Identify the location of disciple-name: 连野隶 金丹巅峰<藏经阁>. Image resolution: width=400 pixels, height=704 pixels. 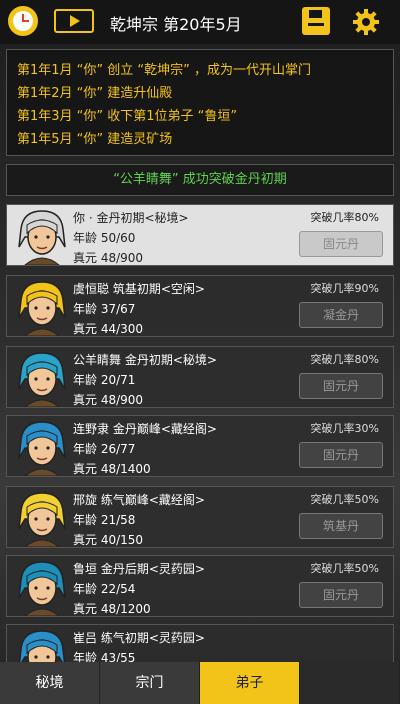
(145, 429).